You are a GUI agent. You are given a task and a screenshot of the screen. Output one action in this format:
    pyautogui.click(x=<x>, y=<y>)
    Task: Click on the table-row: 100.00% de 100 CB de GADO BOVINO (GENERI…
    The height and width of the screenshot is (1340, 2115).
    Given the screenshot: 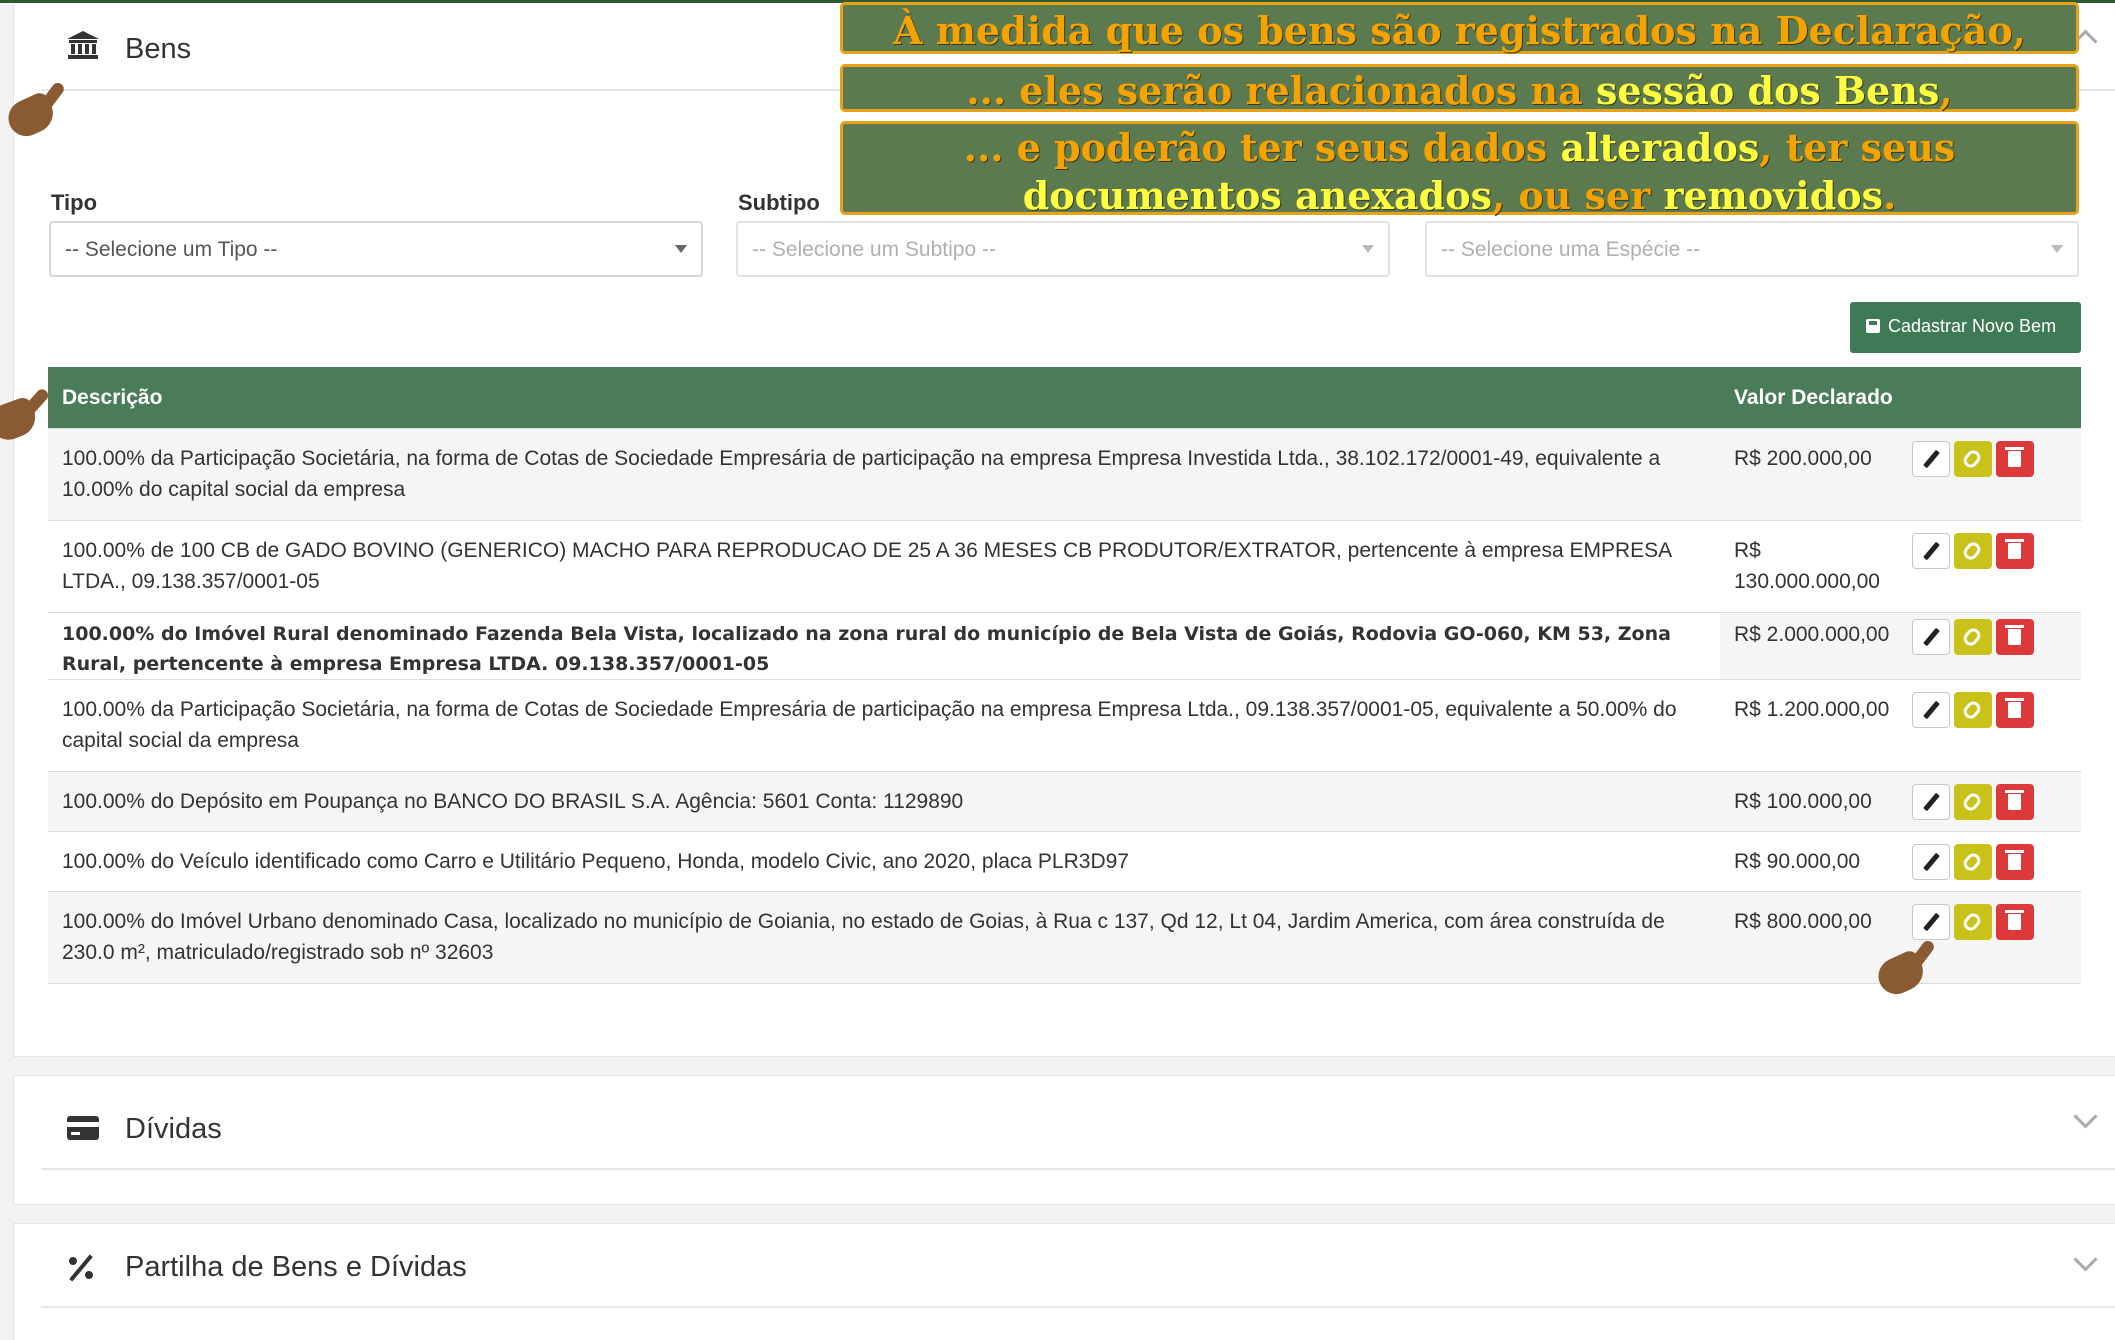 What is the action you would take?
    pyautogui.click(x=1064, y=566)
    